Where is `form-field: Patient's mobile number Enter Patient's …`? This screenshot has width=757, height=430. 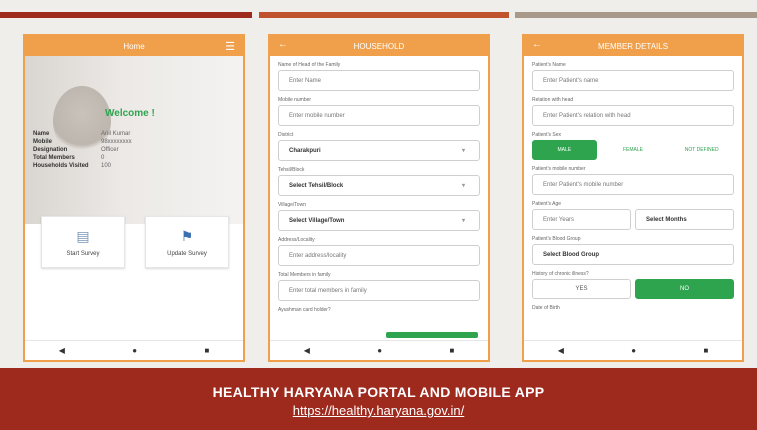 form-field: Patient's mobile number Enter Patient's … is located at coordinates (633, 180).